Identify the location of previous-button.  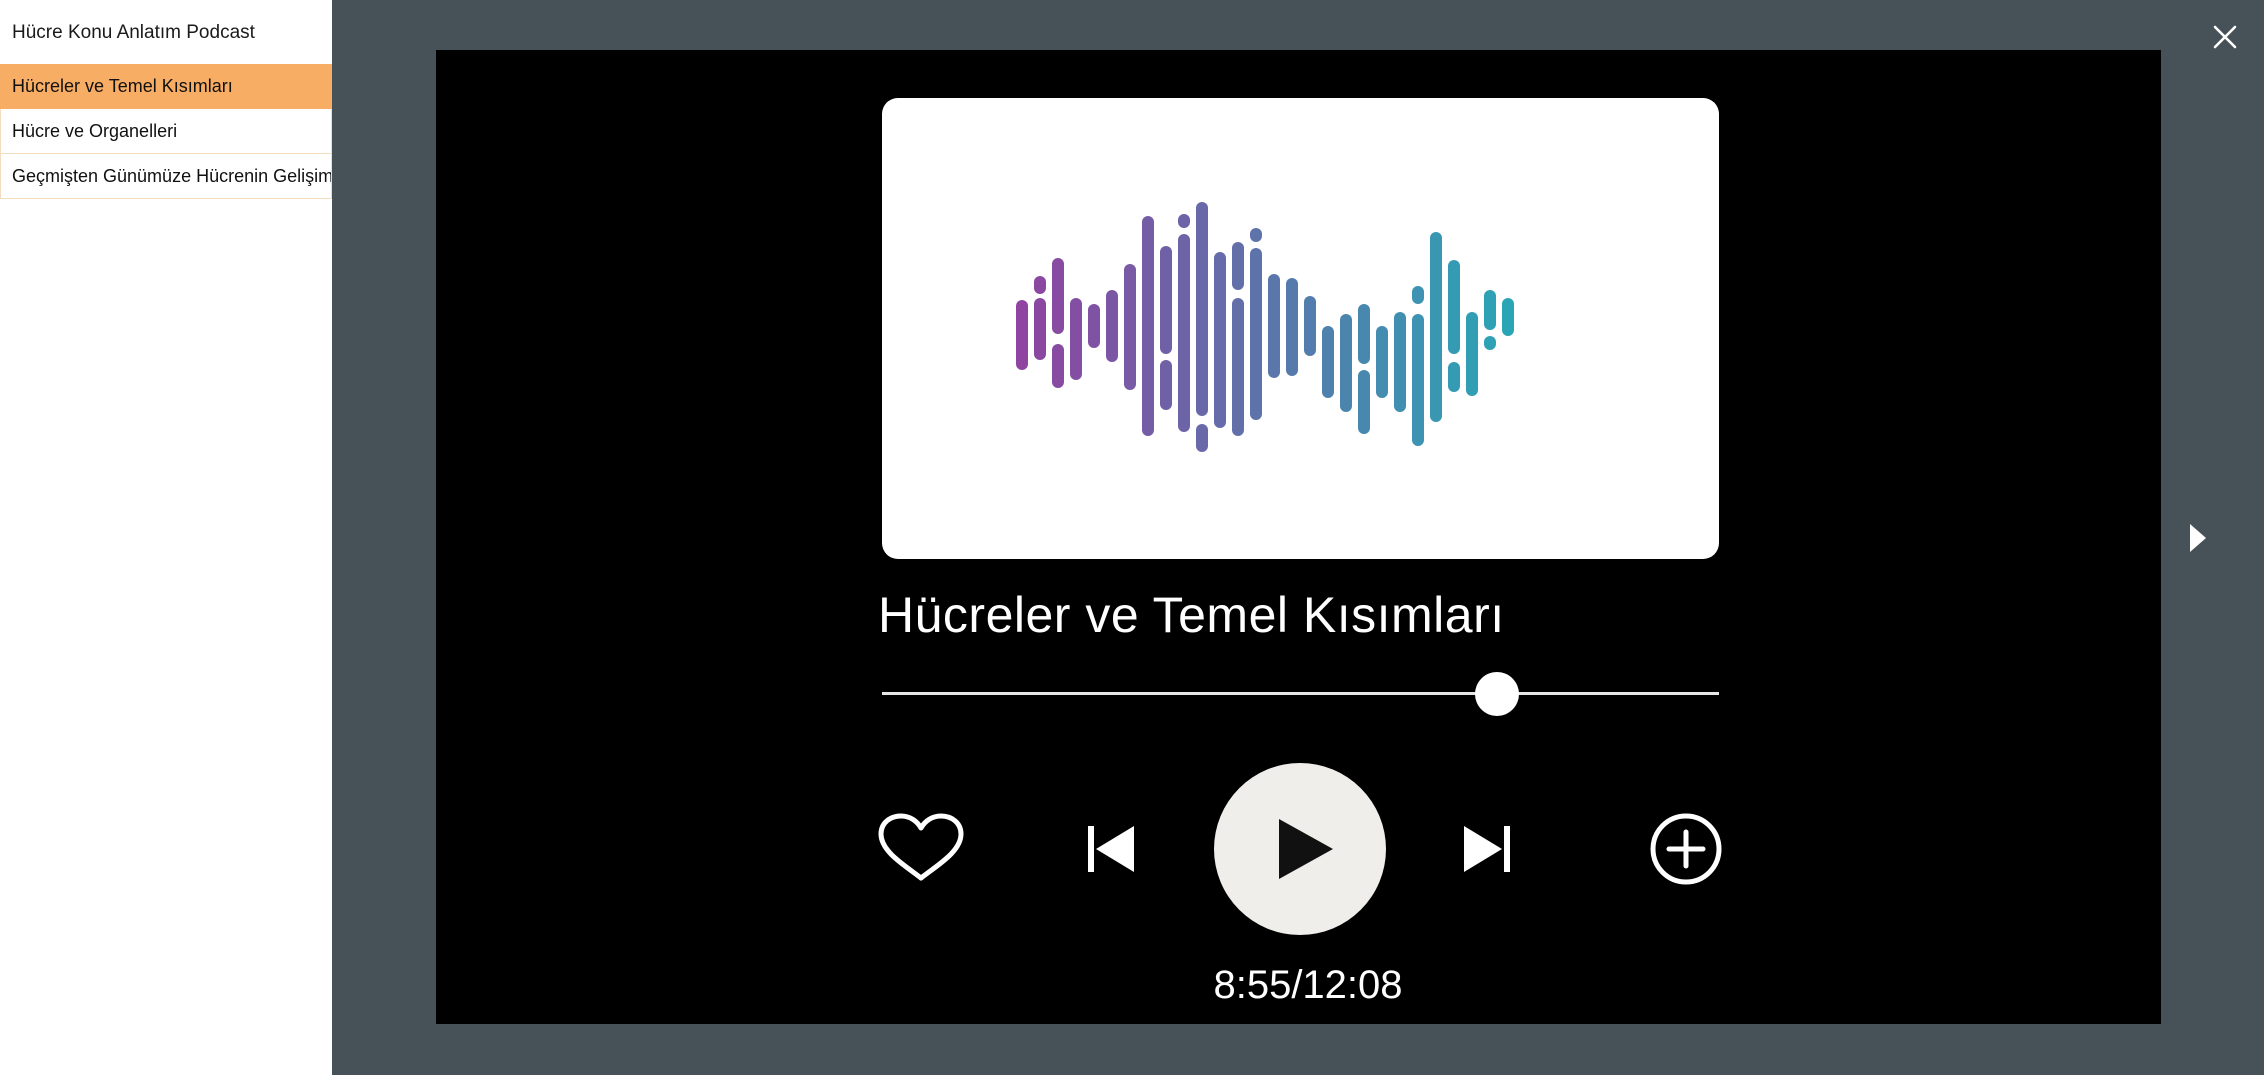
(1111, 849).